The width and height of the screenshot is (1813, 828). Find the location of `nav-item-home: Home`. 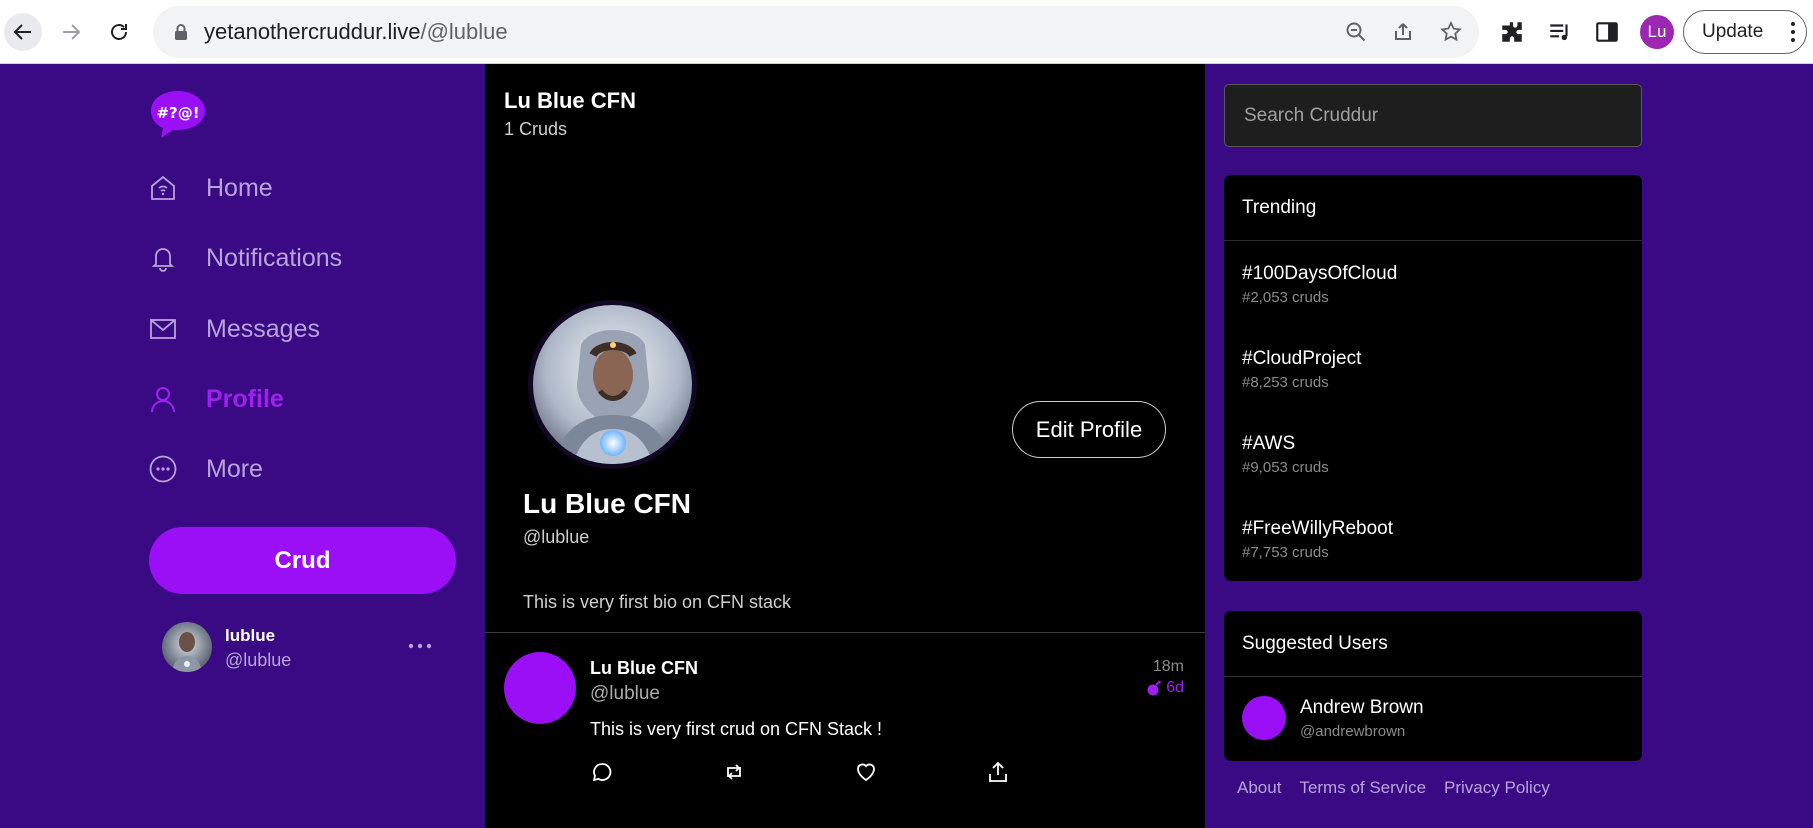

nav-item-home: Home is located at coordinates (210, 188).